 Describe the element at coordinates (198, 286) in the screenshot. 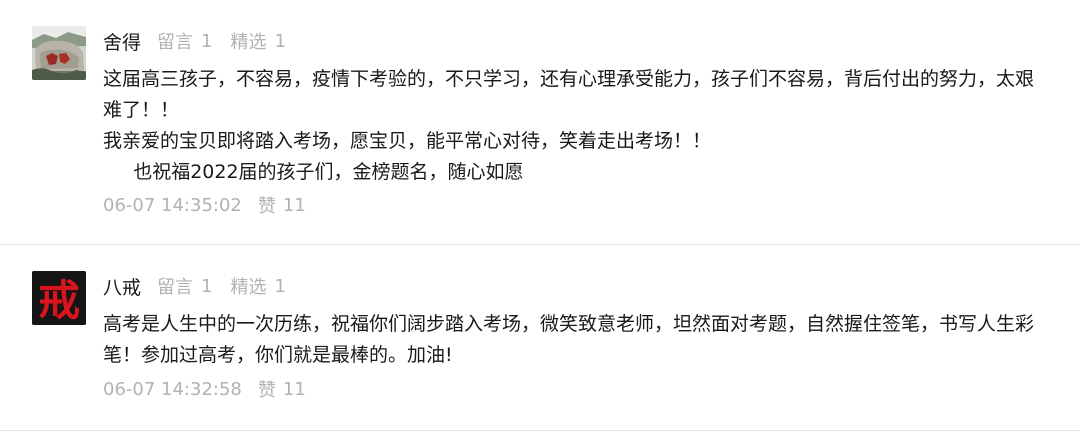

I see `comment-header: 八戒 留言 1 精选 1` at that location.